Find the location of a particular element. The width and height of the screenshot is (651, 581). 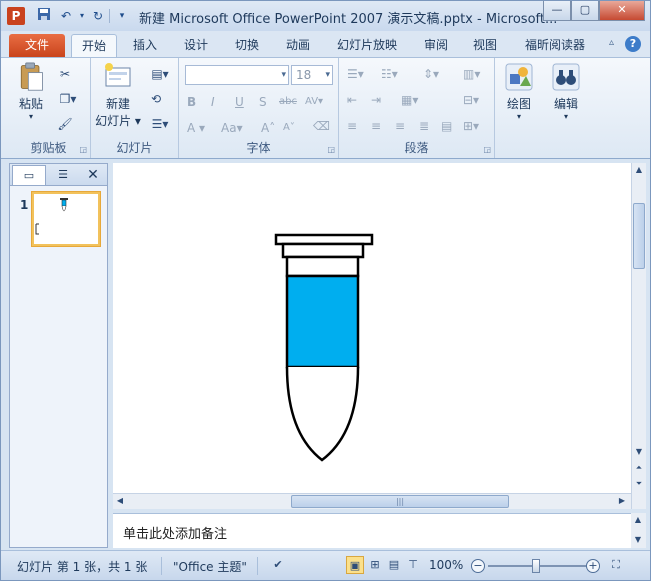

font-launcher-icon: ◲ is located at coordinates (331, 149).